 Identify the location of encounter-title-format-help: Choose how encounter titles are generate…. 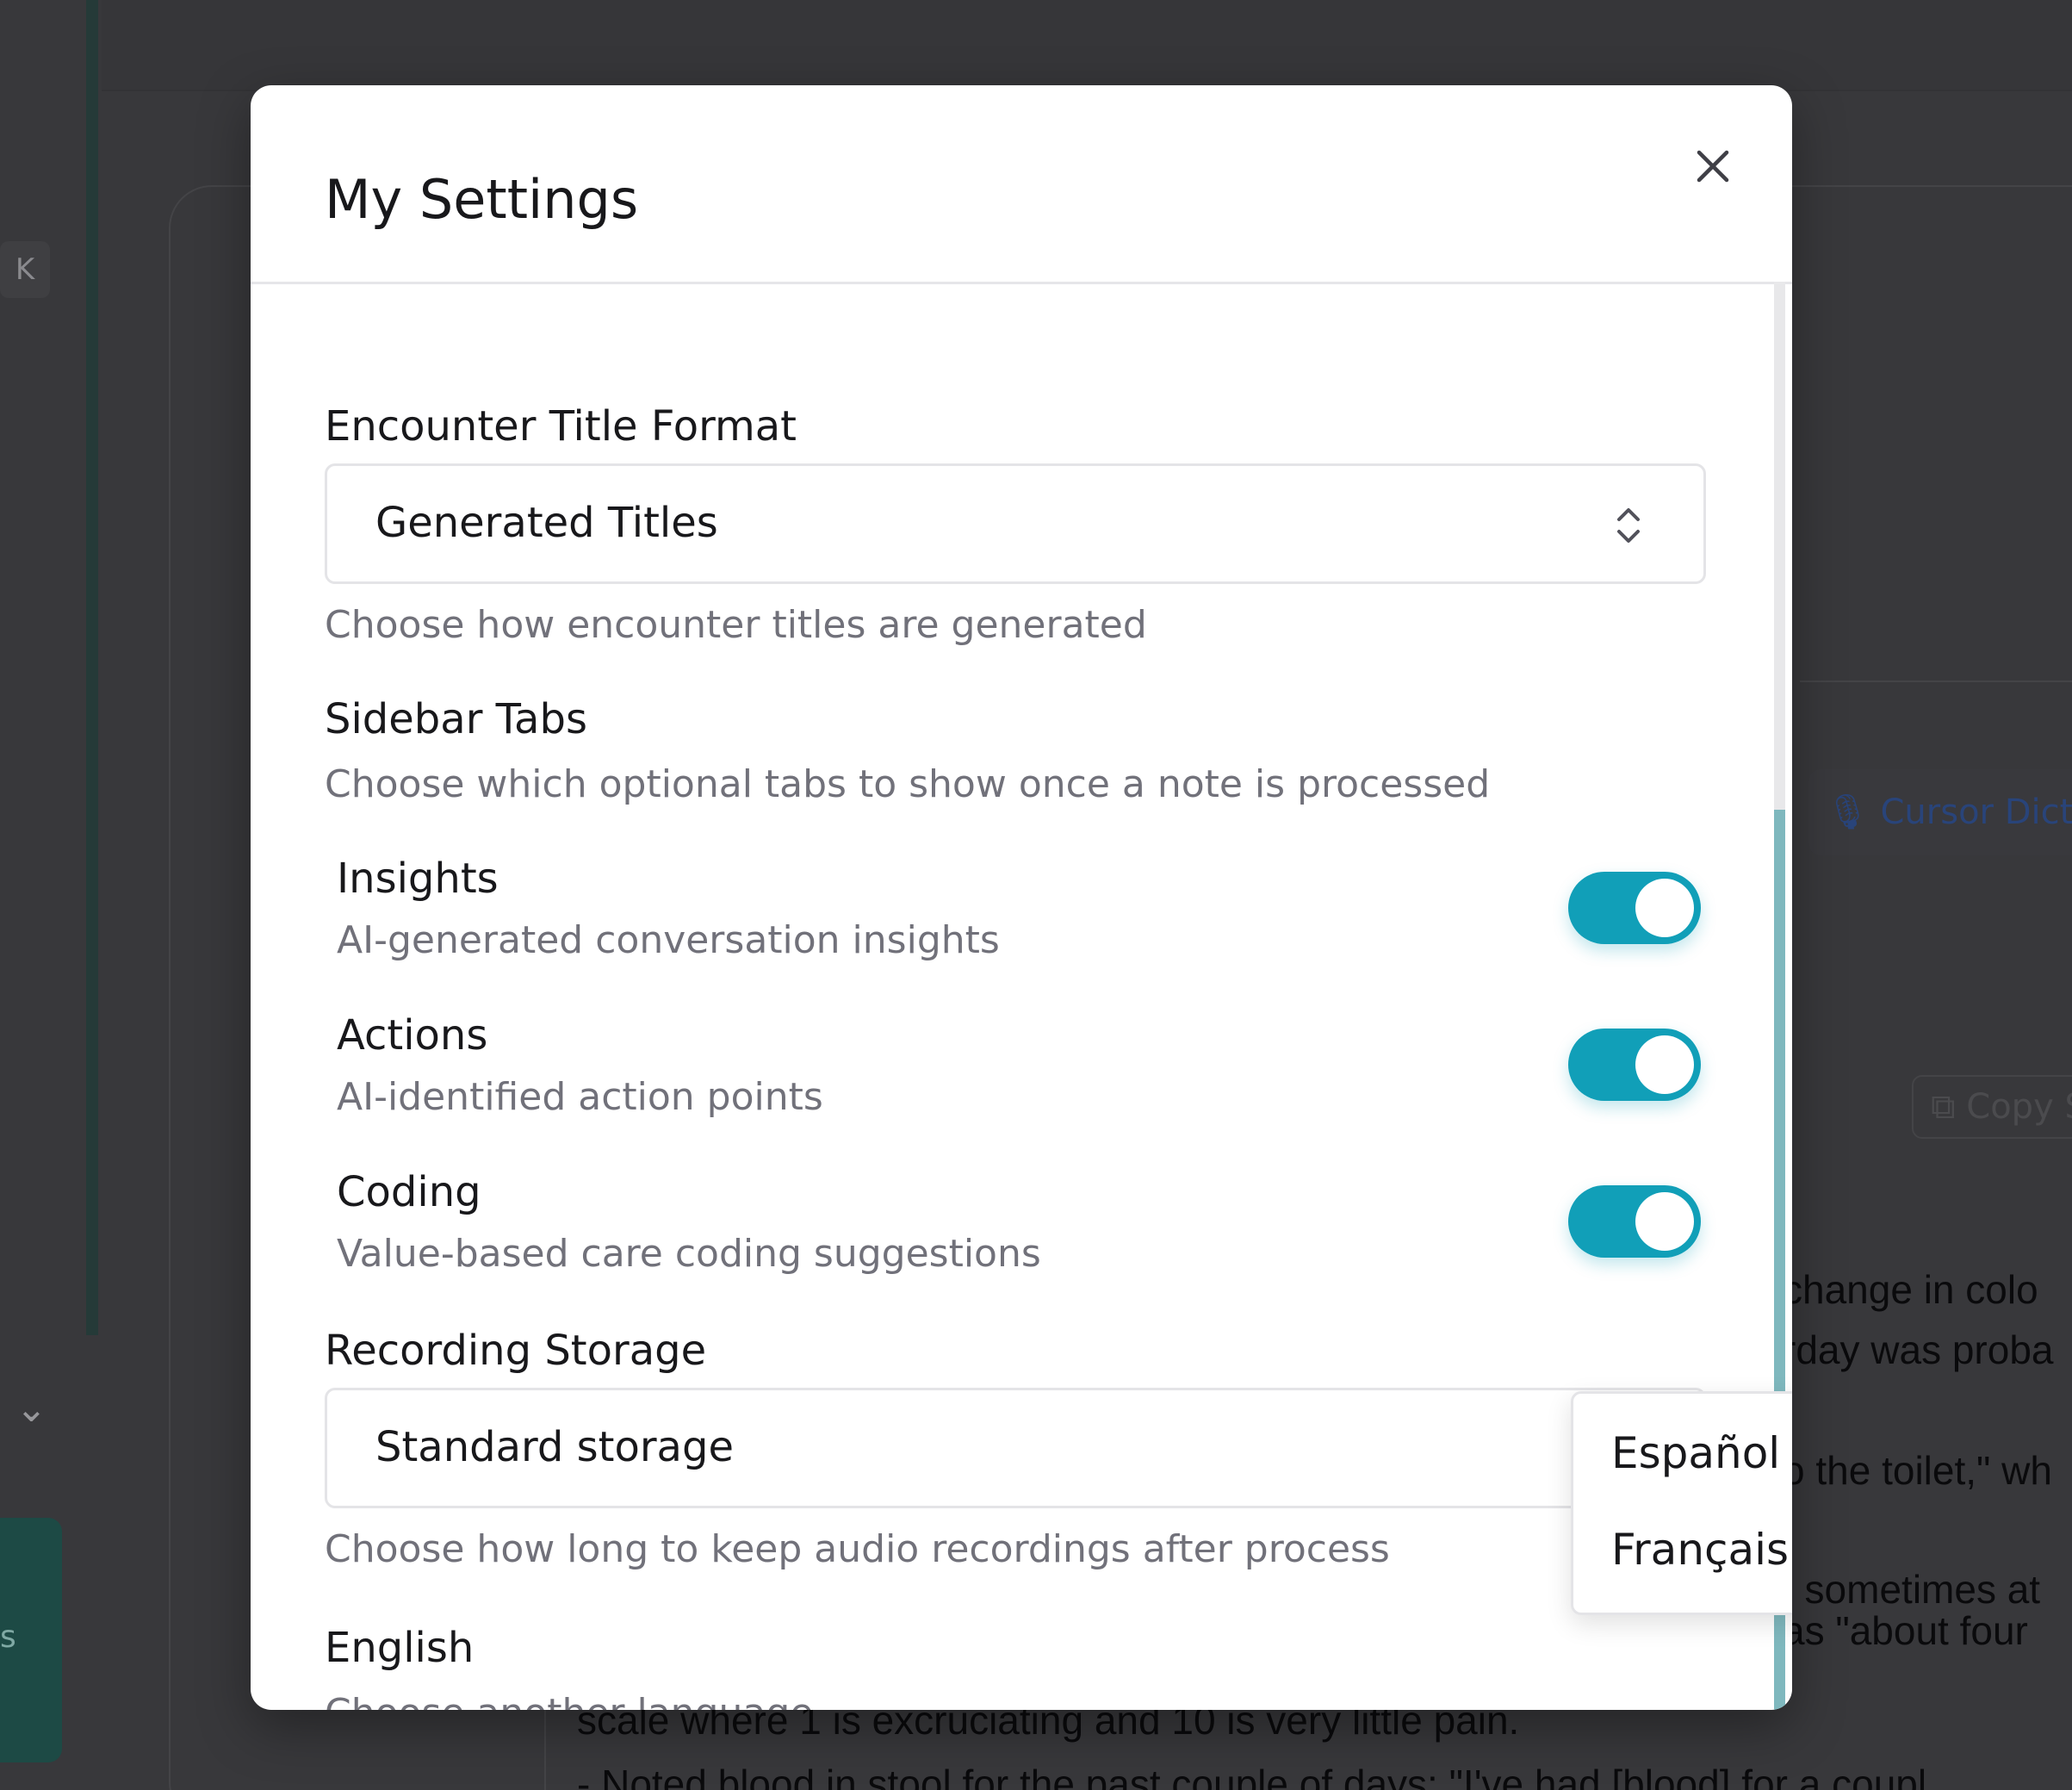
(736, 625).